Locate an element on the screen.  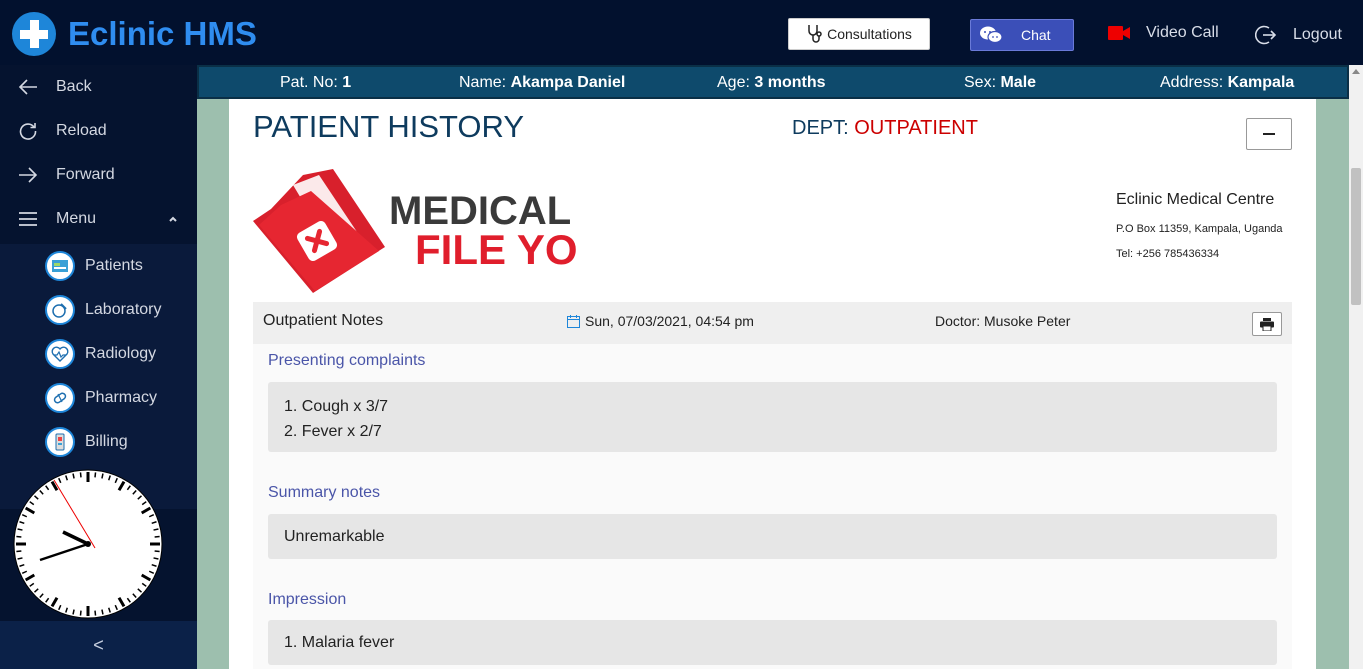
consultations-button: Consultations is located at coordinates (859, 34).